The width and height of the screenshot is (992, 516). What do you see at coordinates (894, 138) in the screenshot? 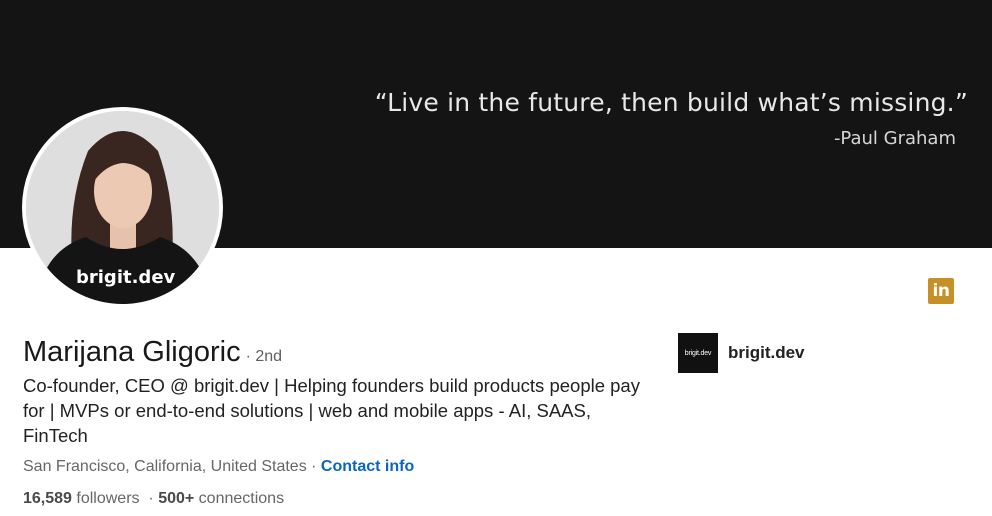
I see `banner-quote-author: -Paul Graham` at bounding box center [894, 138].